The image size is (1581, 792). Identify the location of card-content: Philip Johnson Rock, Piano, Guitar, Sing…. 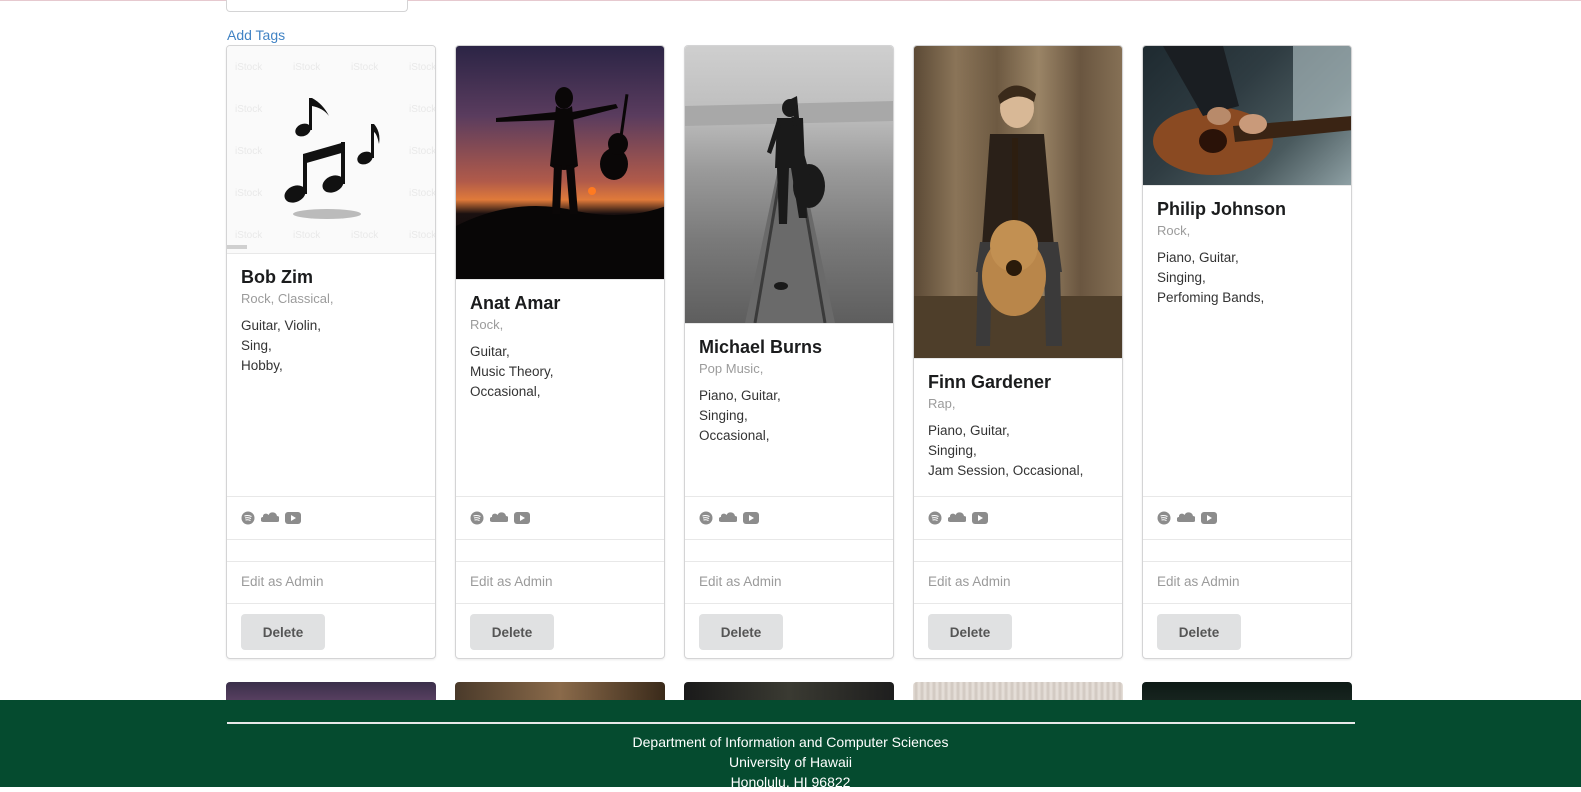
(1247, 246).